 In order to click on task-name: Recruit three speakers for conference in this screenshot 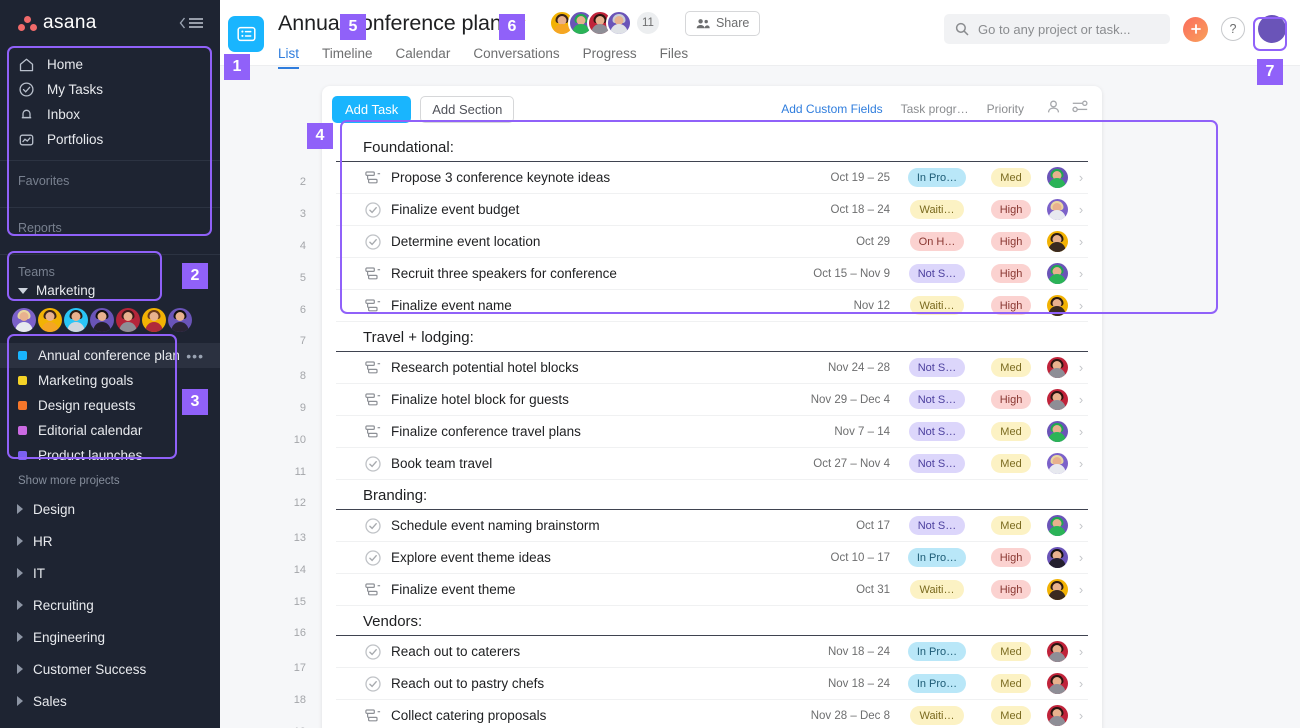, I will do `click(602, 273)`.